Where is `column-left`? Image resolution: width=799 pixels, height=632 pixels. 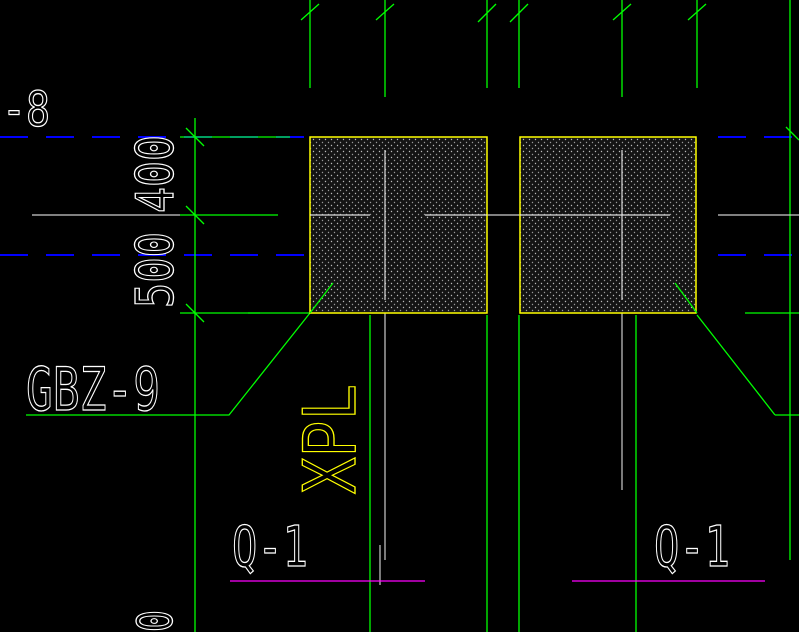
column-left is located at coordinates (398, 225).